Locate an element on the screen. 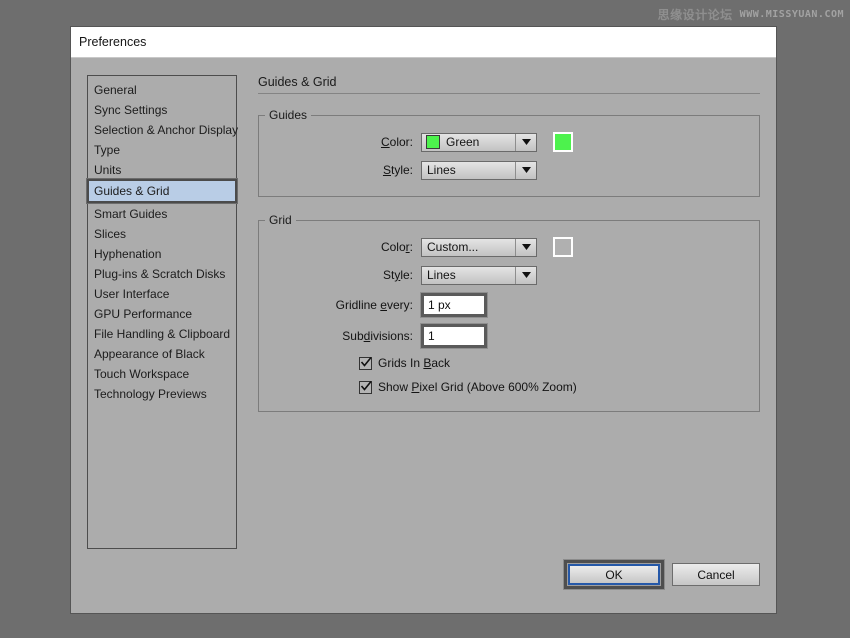  dialog-titlebar: Preferences is located at coordinates (423, 42).